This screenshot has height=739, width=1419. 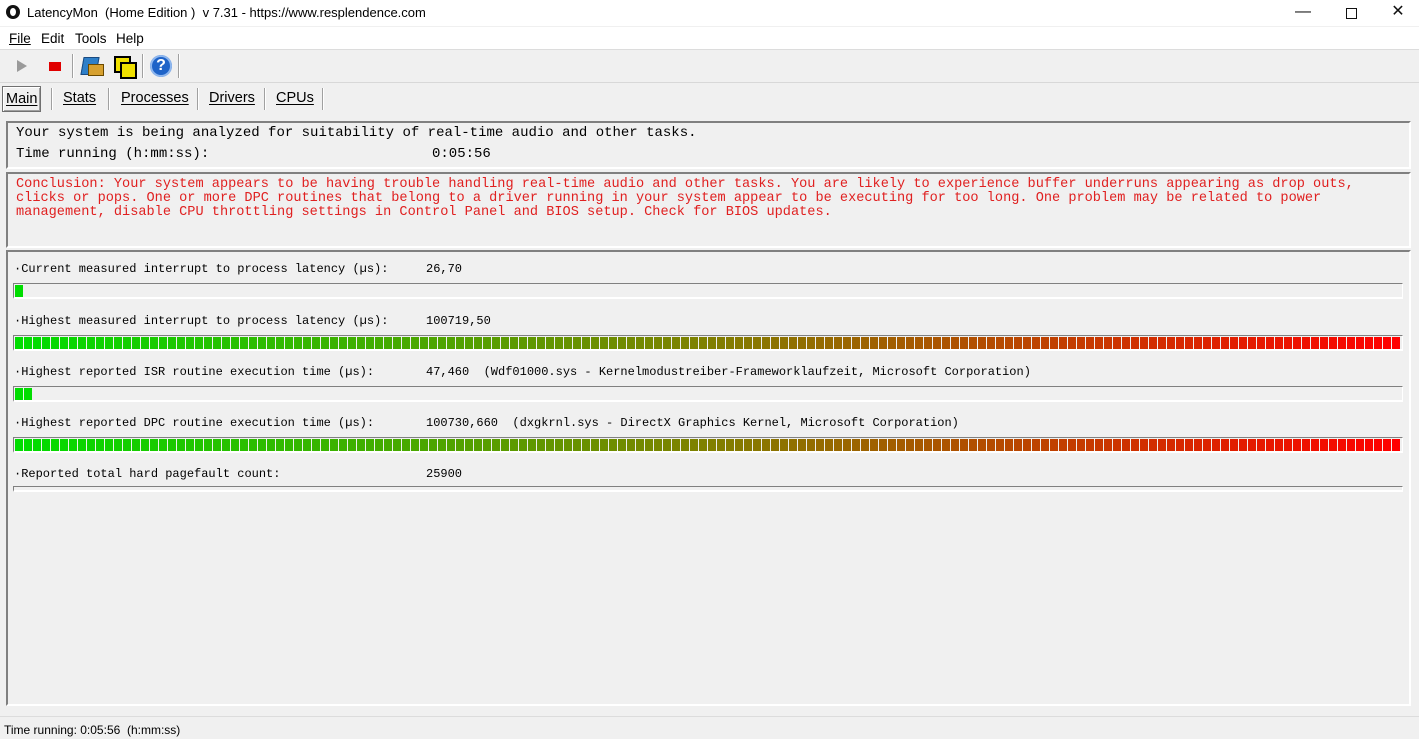 I want to click on tab-processes: Processes, so click(x=155, y=98).